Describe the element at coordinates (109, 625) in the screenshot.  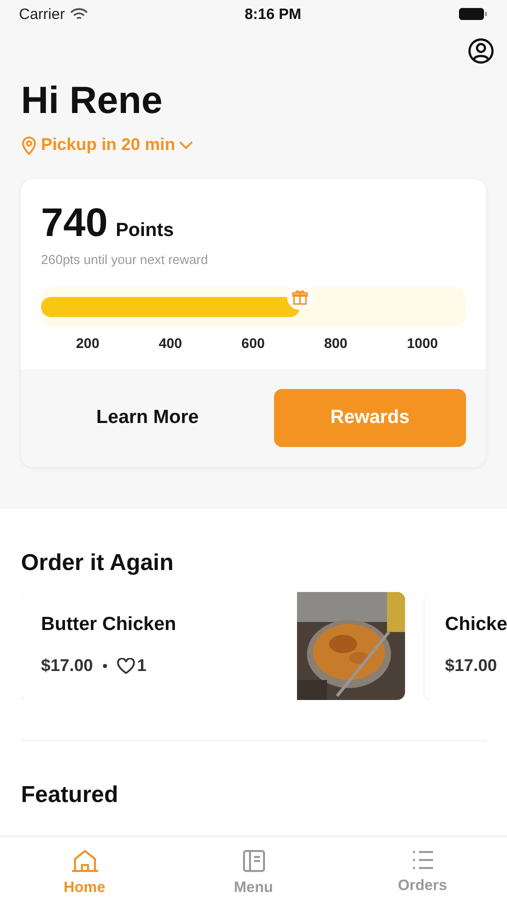
I see `item-name: Butter Chicken` at that location.